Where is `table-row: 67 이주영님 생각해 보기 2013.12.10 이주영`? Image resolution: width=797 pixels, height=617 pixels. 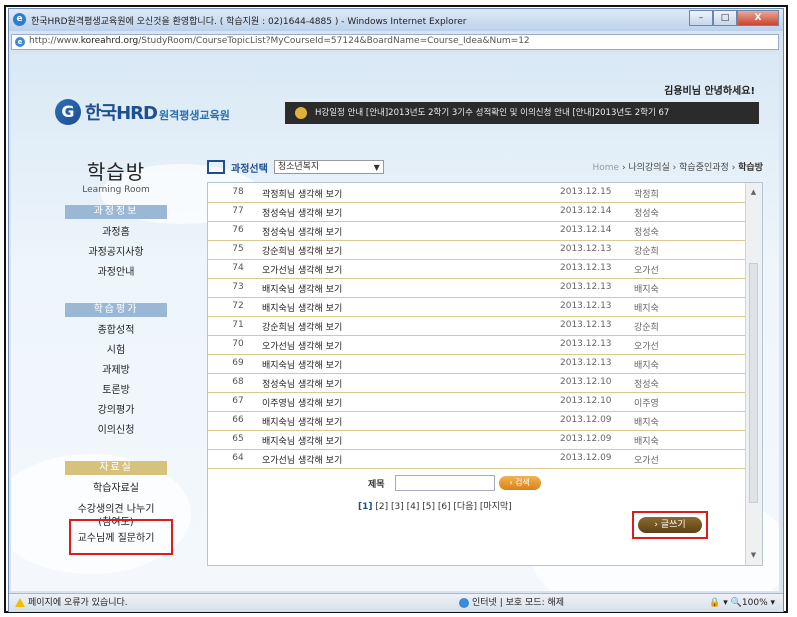 table-row: 67 이주영님 생각해 보기 2013.12.10 이주영 is located at coordinates (478, 402).